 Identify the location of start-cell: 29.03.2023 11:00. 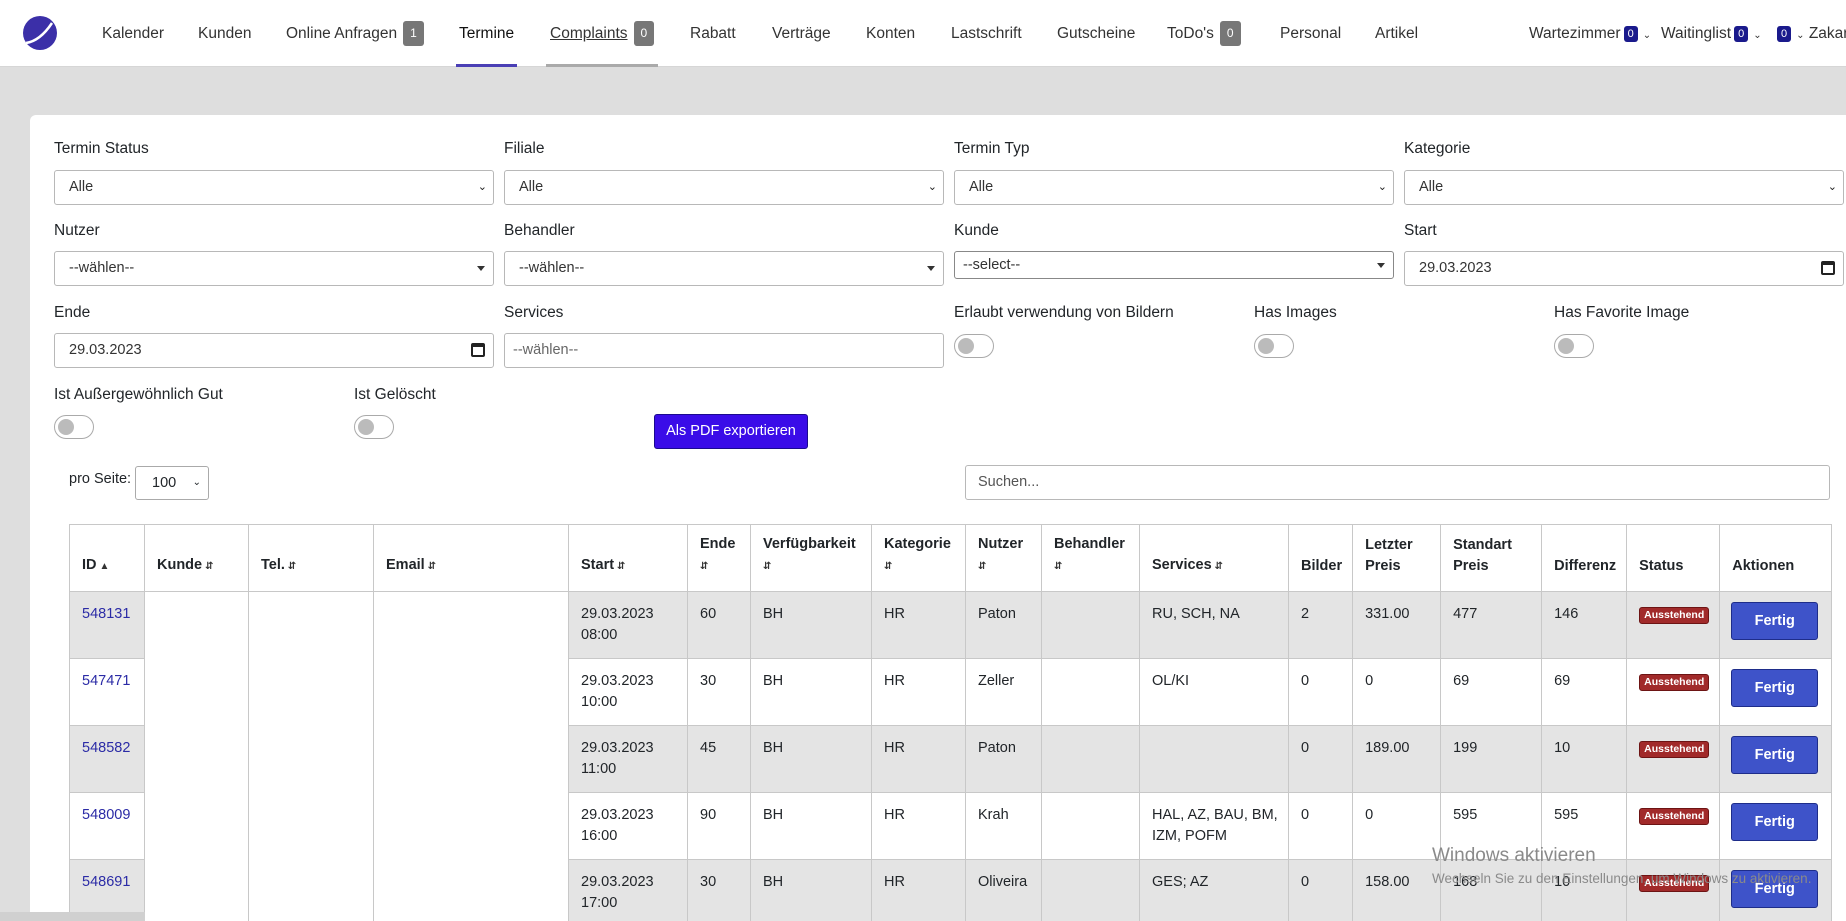
(628, 759).